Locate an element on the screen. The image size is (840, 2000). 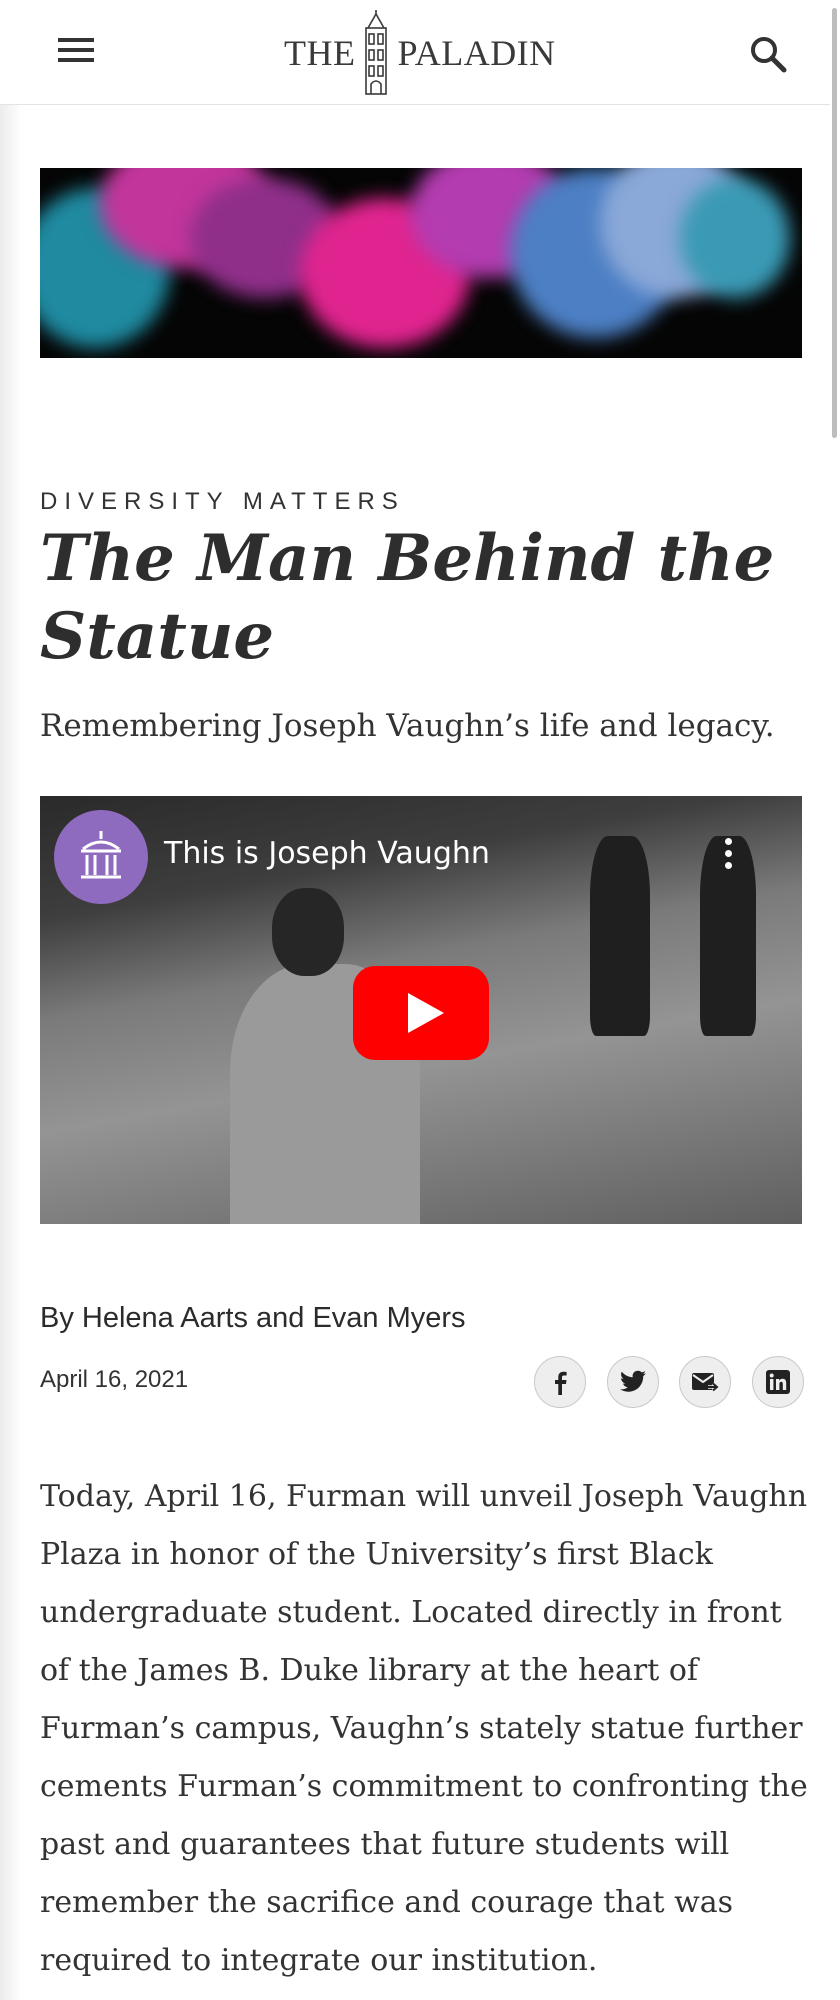
email-share-button is located at coordinates (705, 1382).